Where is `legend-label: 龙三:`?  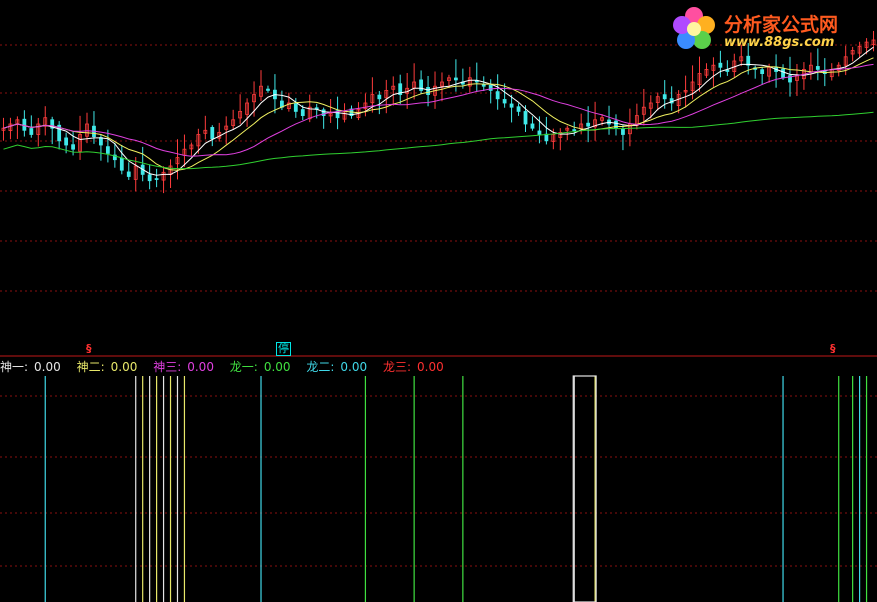 legend-label: 龙三: is located at coordinates (397, 367).